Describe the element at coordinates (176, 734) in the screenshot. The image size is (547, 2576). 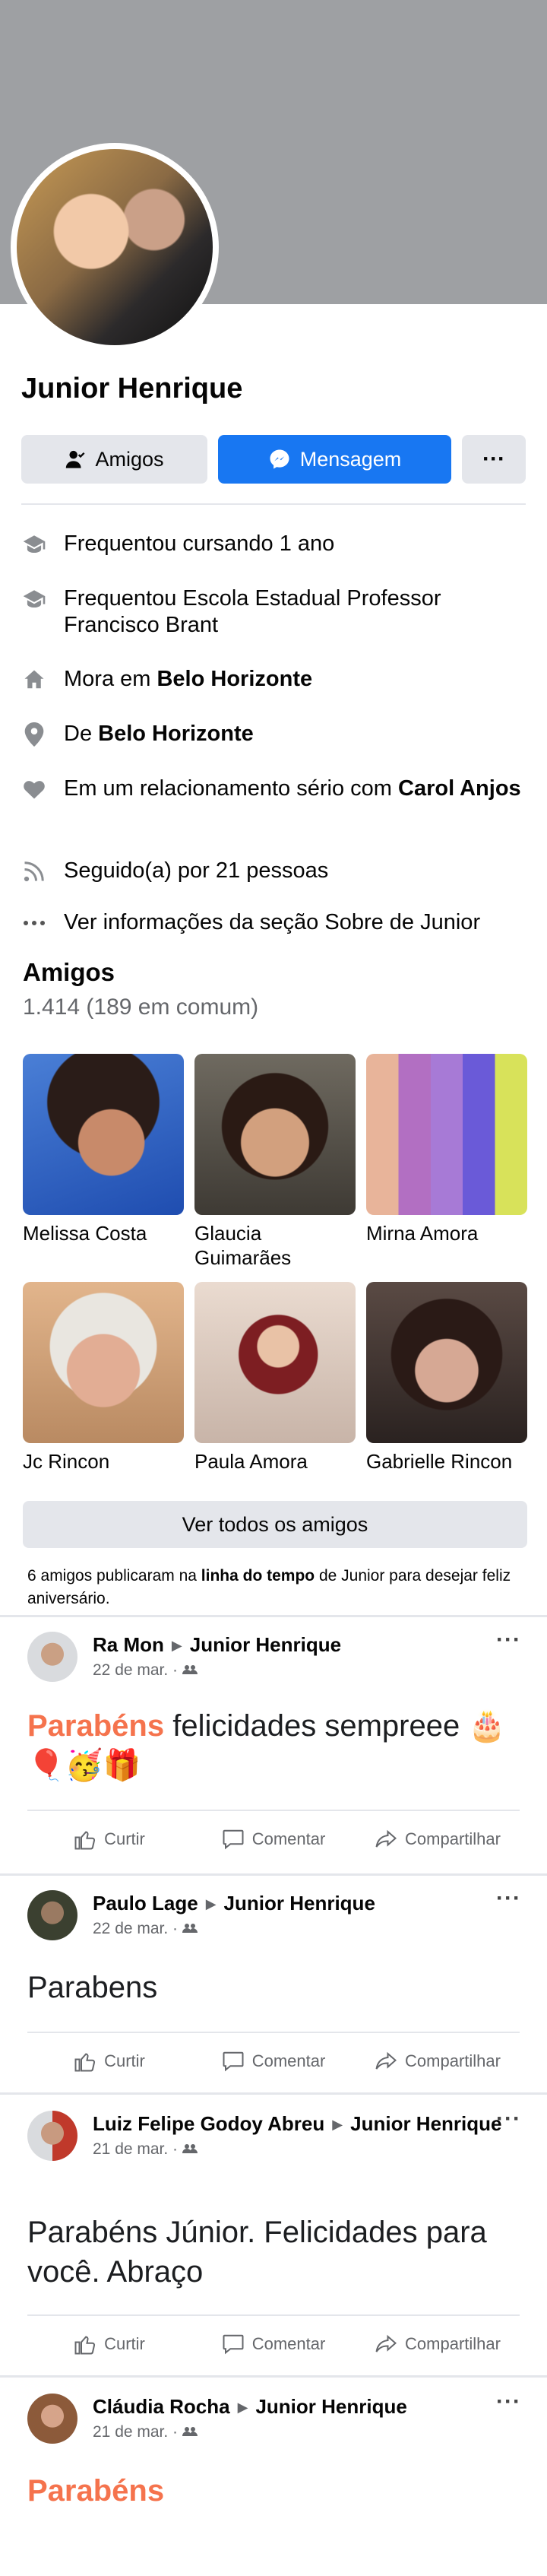
I see `intro-hometown-link: Belo Horizonte` at that location.